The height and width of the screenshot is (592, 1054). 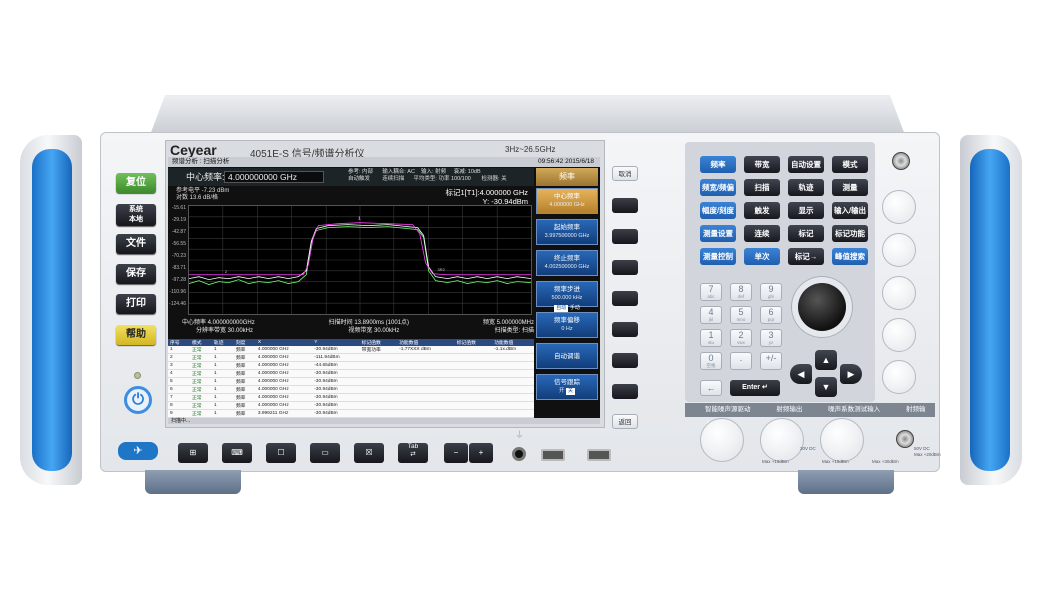 I want to click on table-row: 3 正常 1 频率 4.000000 GHz -44.65dBm, so click(x=351, y=365).